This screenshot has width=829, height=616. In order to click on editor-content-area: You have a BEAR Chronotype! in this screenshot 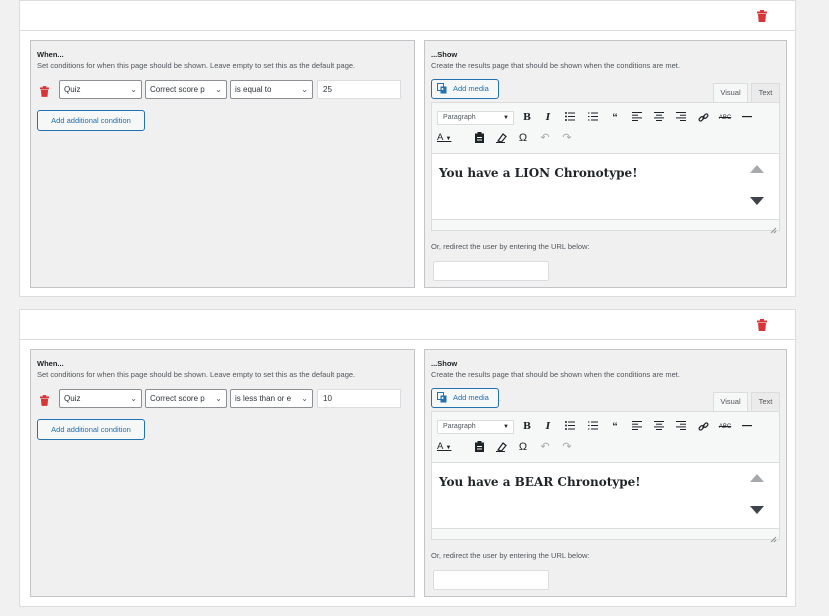, I will do `click(605, 496)`.